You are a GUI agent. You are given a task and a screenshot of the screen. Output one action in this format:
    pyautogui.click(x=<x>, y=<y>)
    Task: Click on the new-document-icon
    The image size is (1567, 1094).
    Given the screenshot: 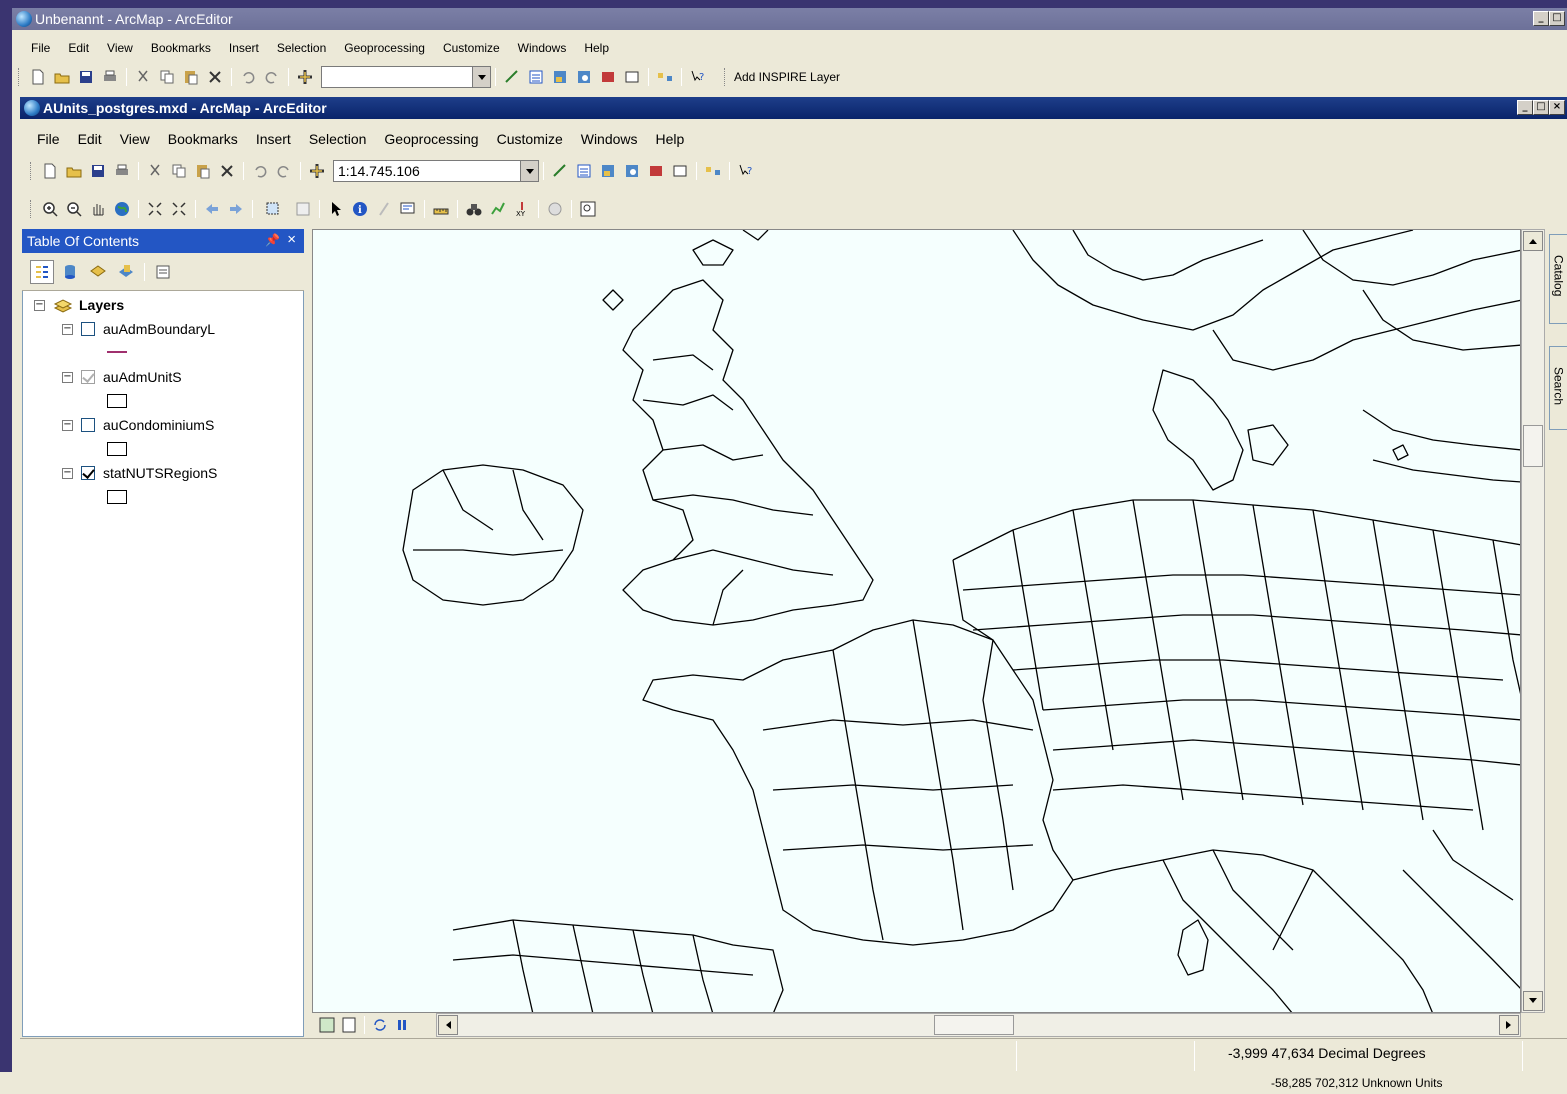 What is the action you would take?
    pyautogui.click(x=38, y=77)
    